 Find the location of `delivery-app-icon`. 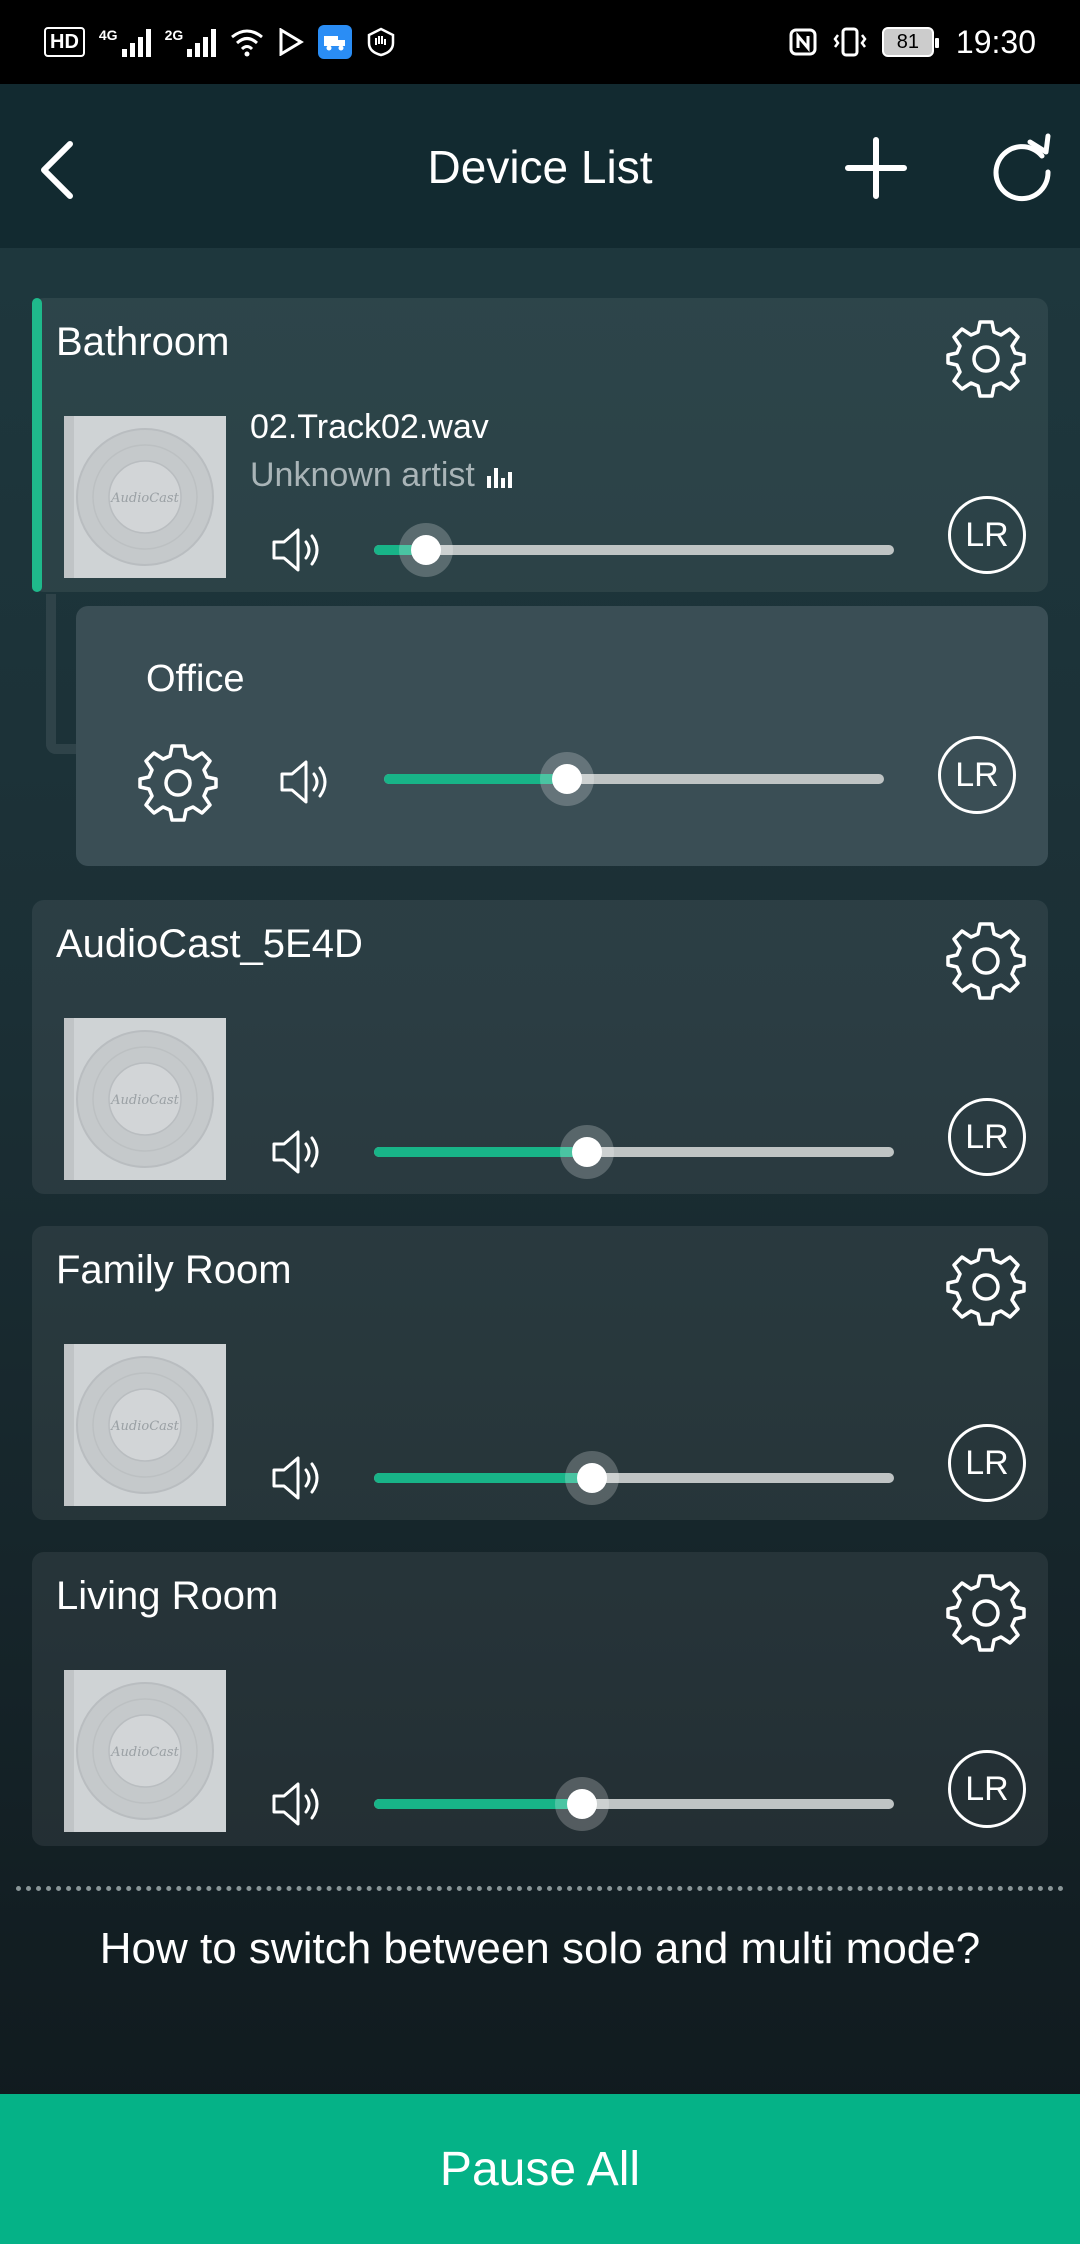

delivery-app-icon is located at coordinates (335, 42).